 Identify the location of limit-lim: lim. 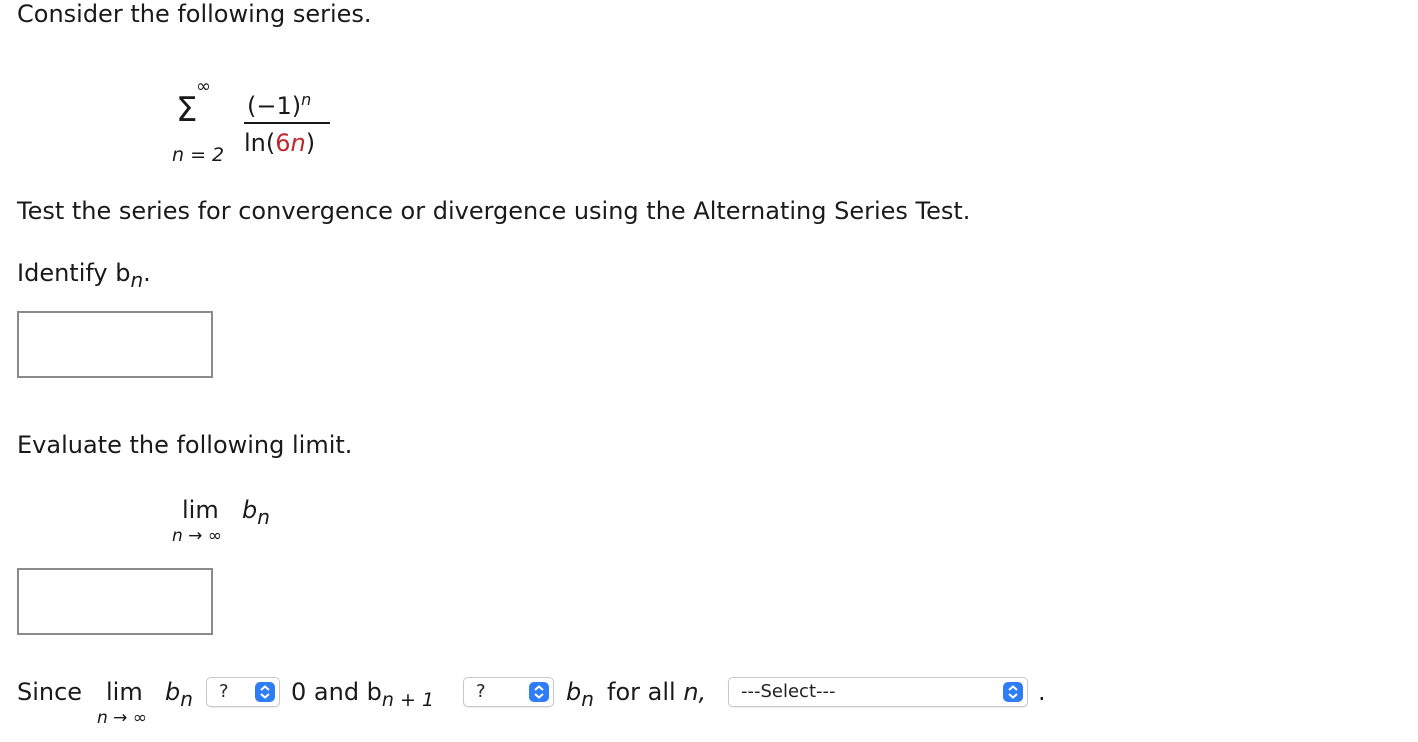
(200, 510).